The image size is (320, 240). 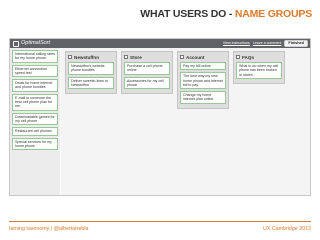 I want to click on slide-title: WHAT USERS DO - NAME GROUPS, so click(x=226, y=14).